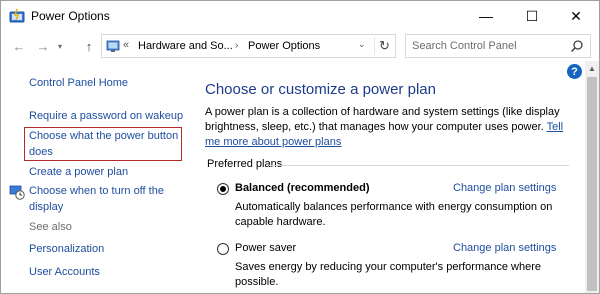  What do you see at coordinates (592, 184) in the screenshot?
I see `scroll-thumb` at bounding box center [592, 184].